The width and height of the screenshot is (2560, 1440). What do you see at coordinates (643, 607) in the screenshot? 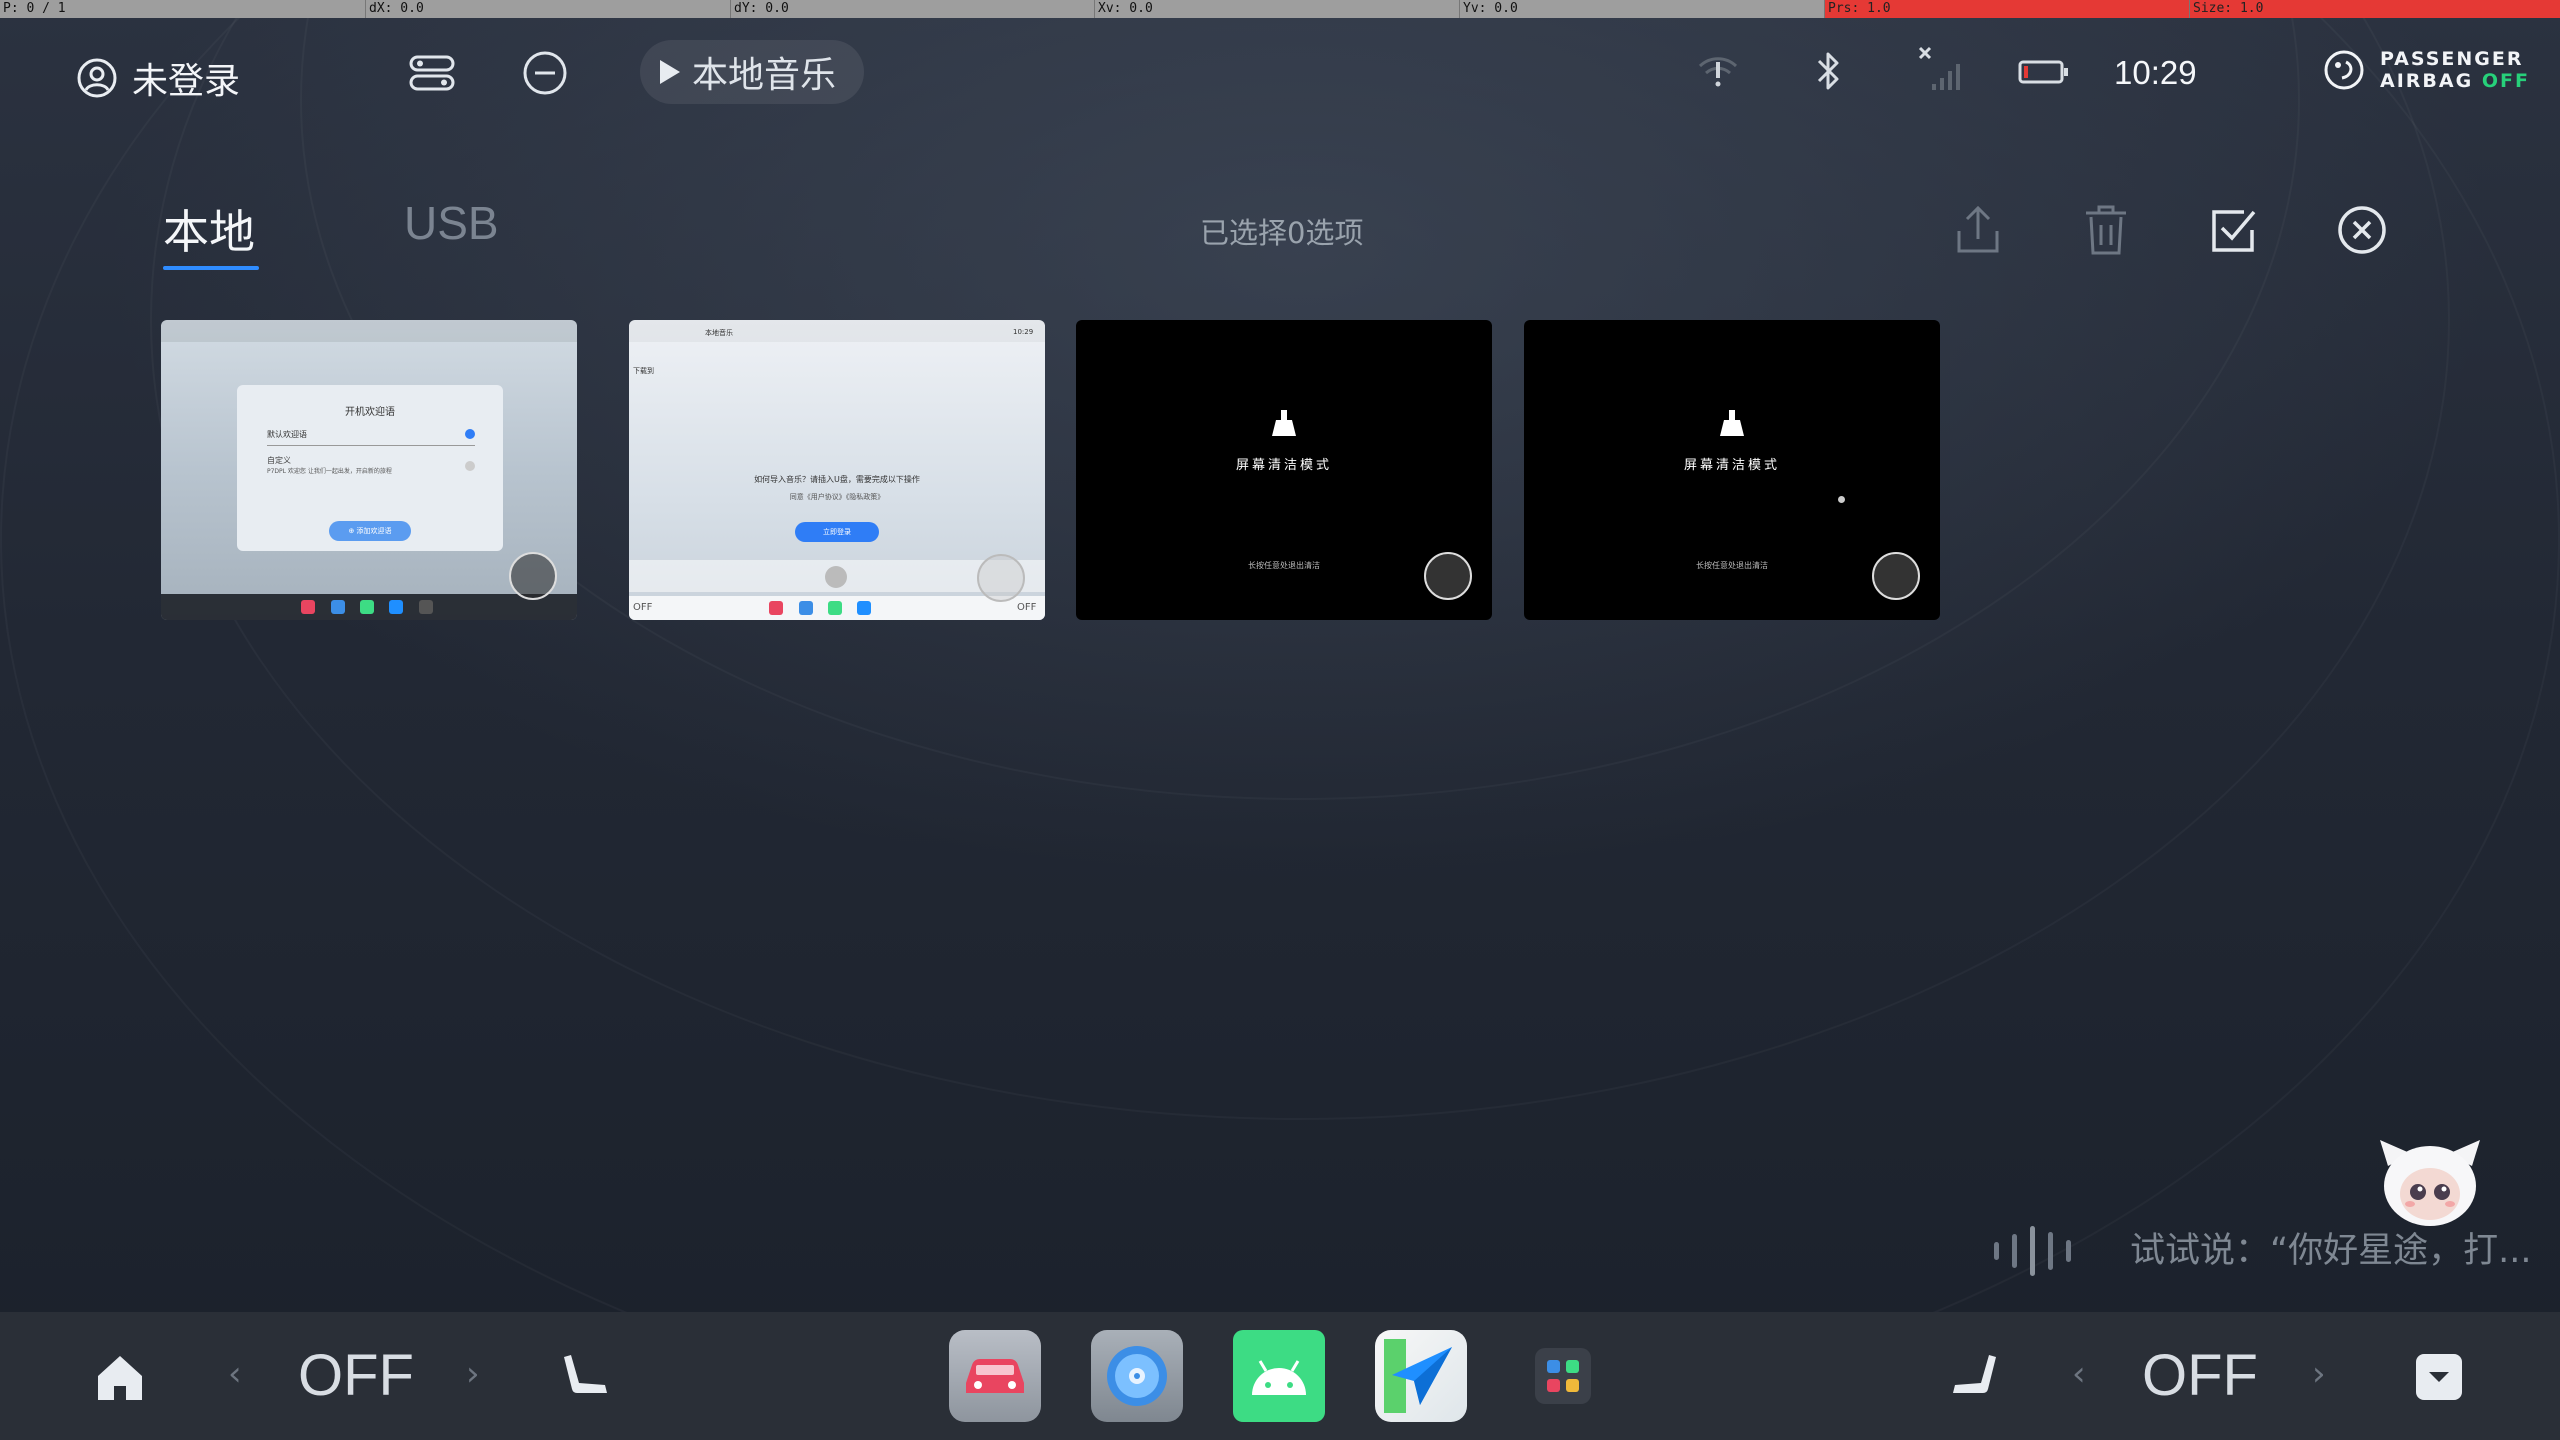
I see `mini-left-off: OFF` at bounding box center [643, 607].